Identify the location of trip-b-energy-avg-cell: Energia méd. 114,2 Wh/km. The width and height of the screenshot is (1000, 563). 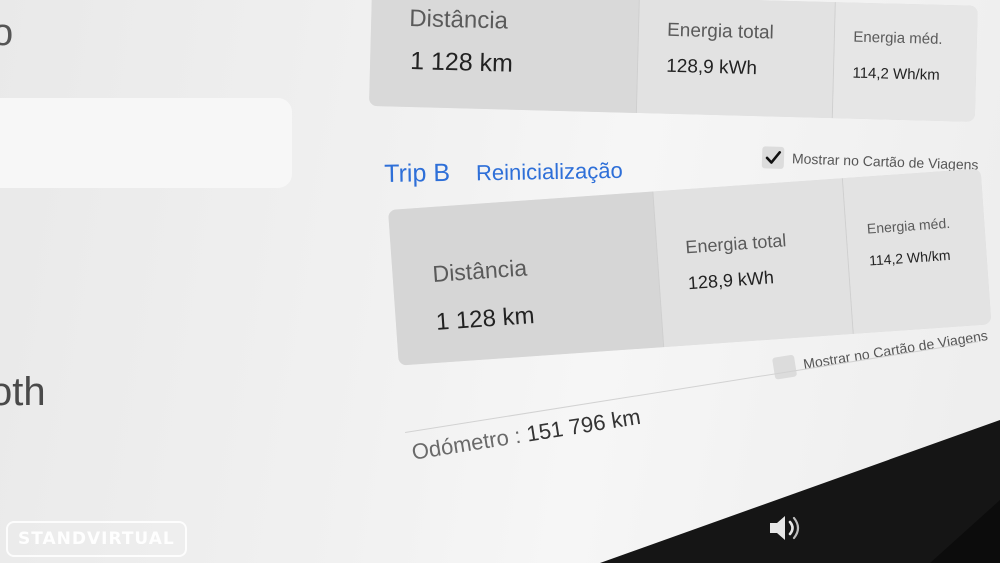
(917, 251).